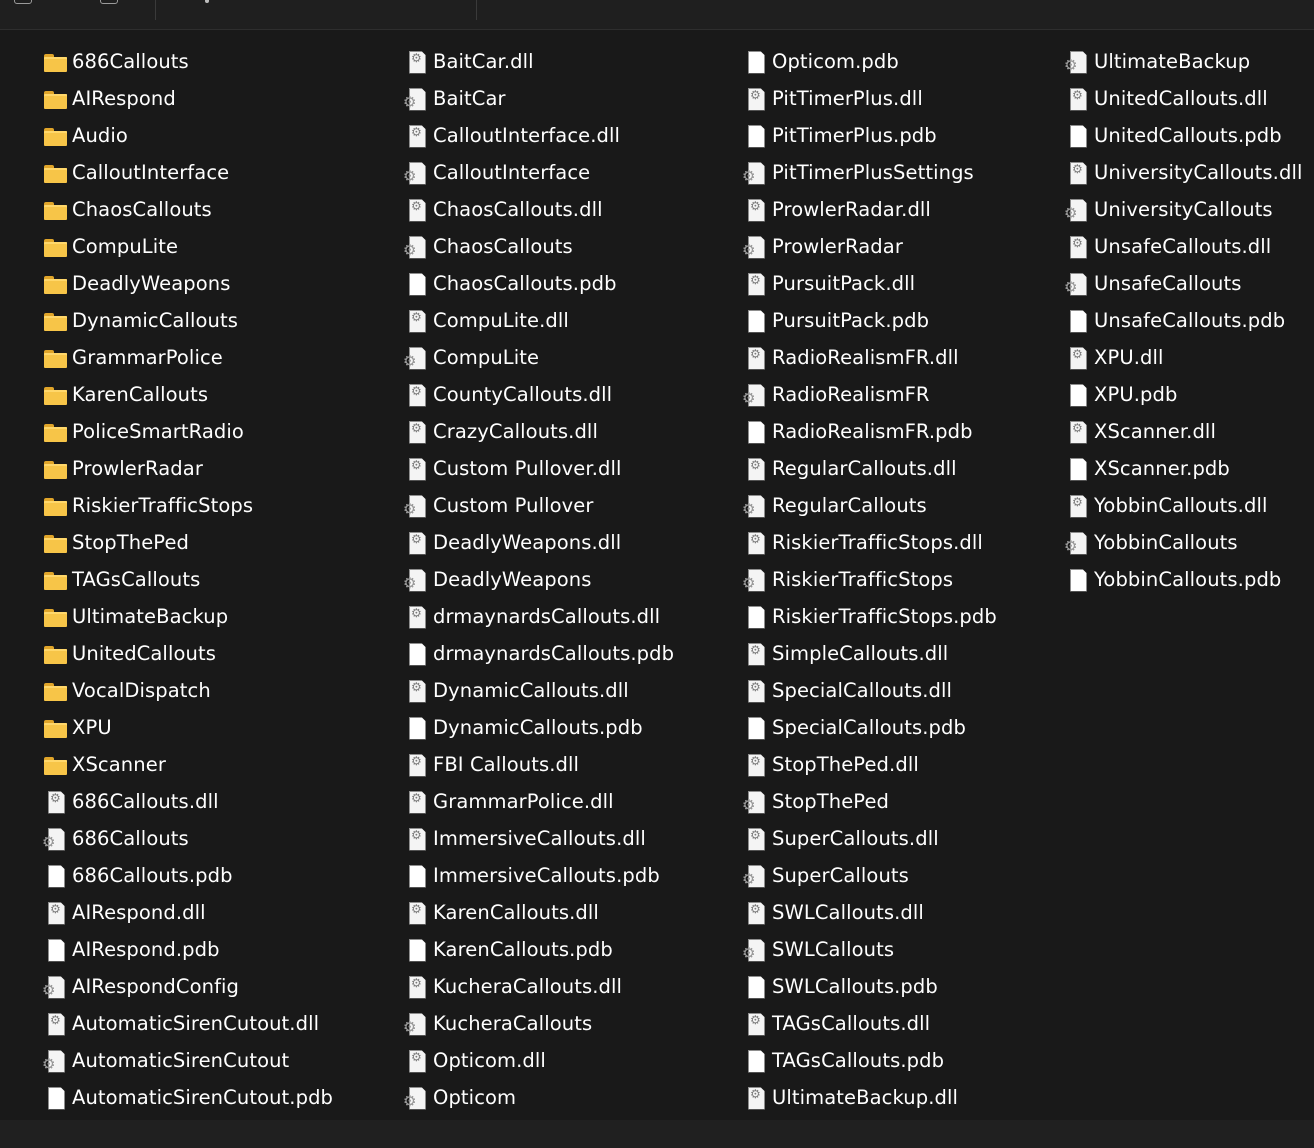  I want to click on file-item: RiskierTrafficStops, so click(869, 579).